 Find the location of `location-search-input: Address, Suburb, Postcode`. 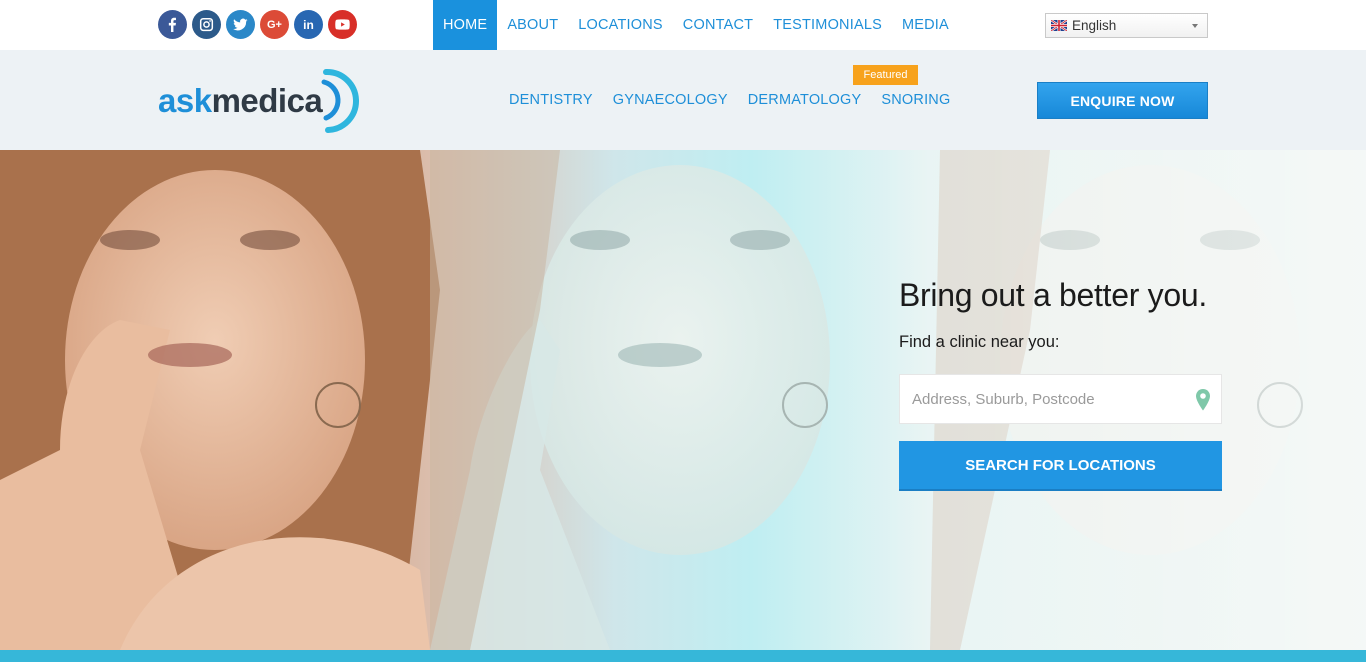

location-search-input: Address, Suburb, Postcode is located at coordinates (1060, 399).